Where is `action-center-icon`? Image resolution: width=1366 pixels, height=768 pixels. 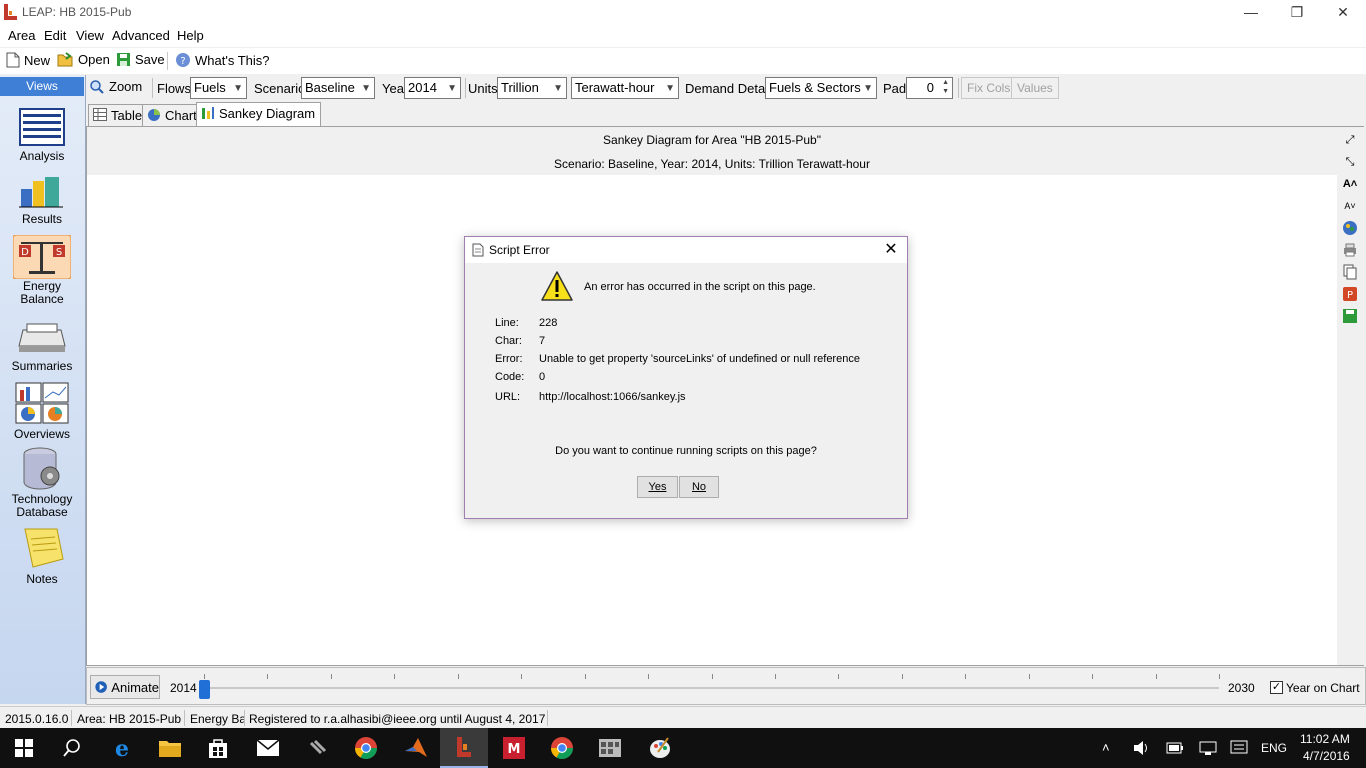
action-center-icon is located at coordinates (1239, 748).